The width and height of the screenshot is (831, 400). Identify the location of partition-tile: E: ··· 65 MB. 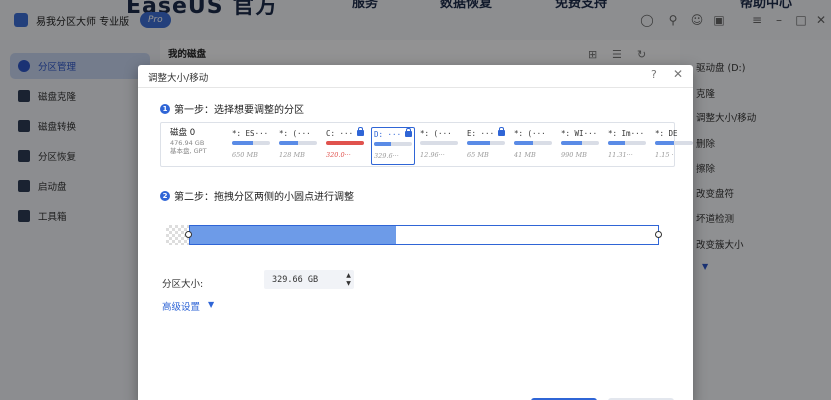
(487, 146).